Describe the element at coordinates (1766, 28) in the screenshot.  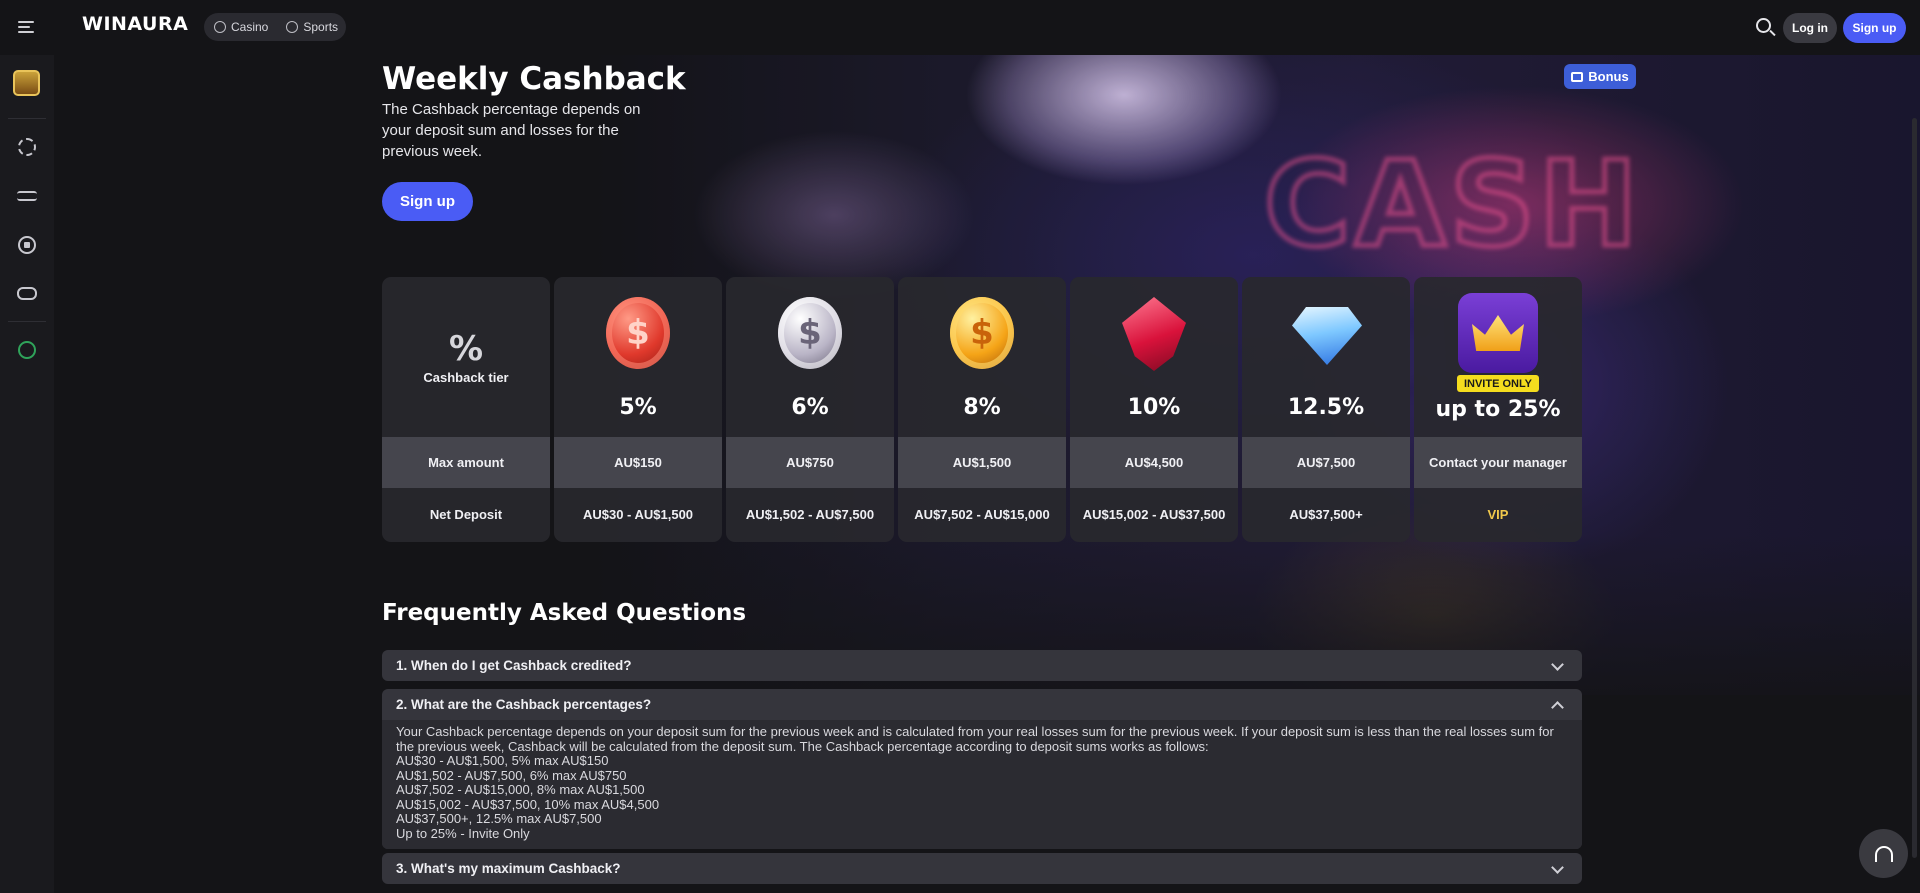
I see `search-icon` at that location.